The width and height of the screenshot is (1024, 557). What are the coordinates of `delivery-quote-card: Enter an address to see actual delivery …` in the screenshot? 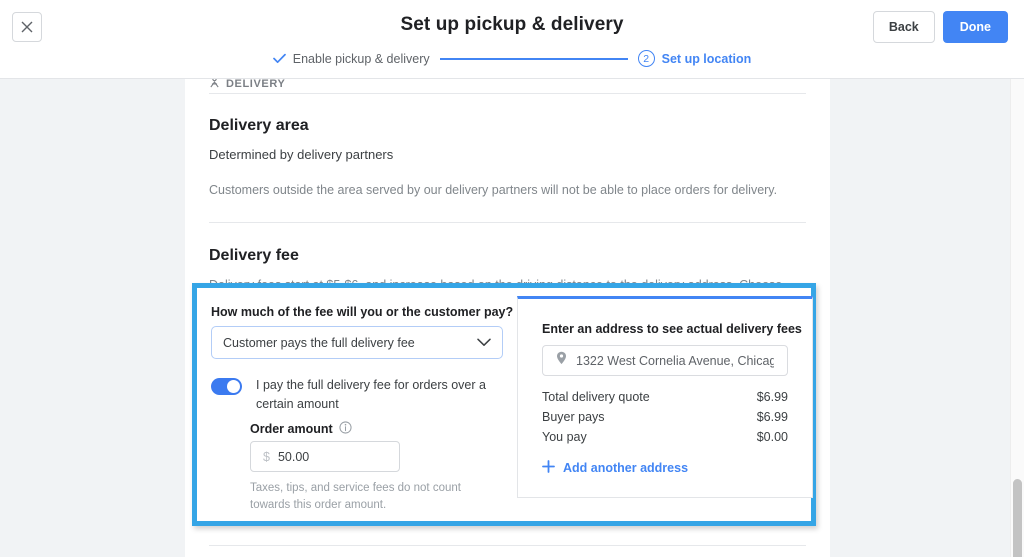 It's located at (665, 397).